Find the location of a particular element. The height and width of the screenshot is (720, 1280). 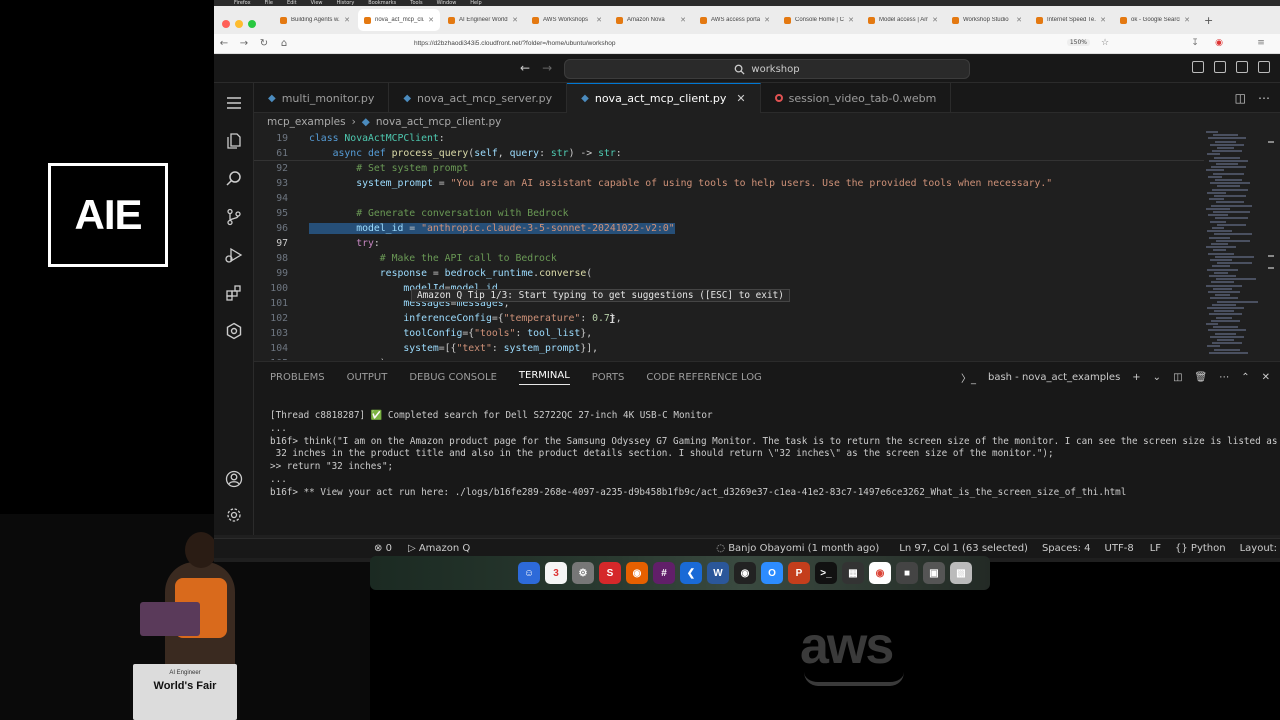

calendar-icon: 3 is located at coordinates (556, 573).